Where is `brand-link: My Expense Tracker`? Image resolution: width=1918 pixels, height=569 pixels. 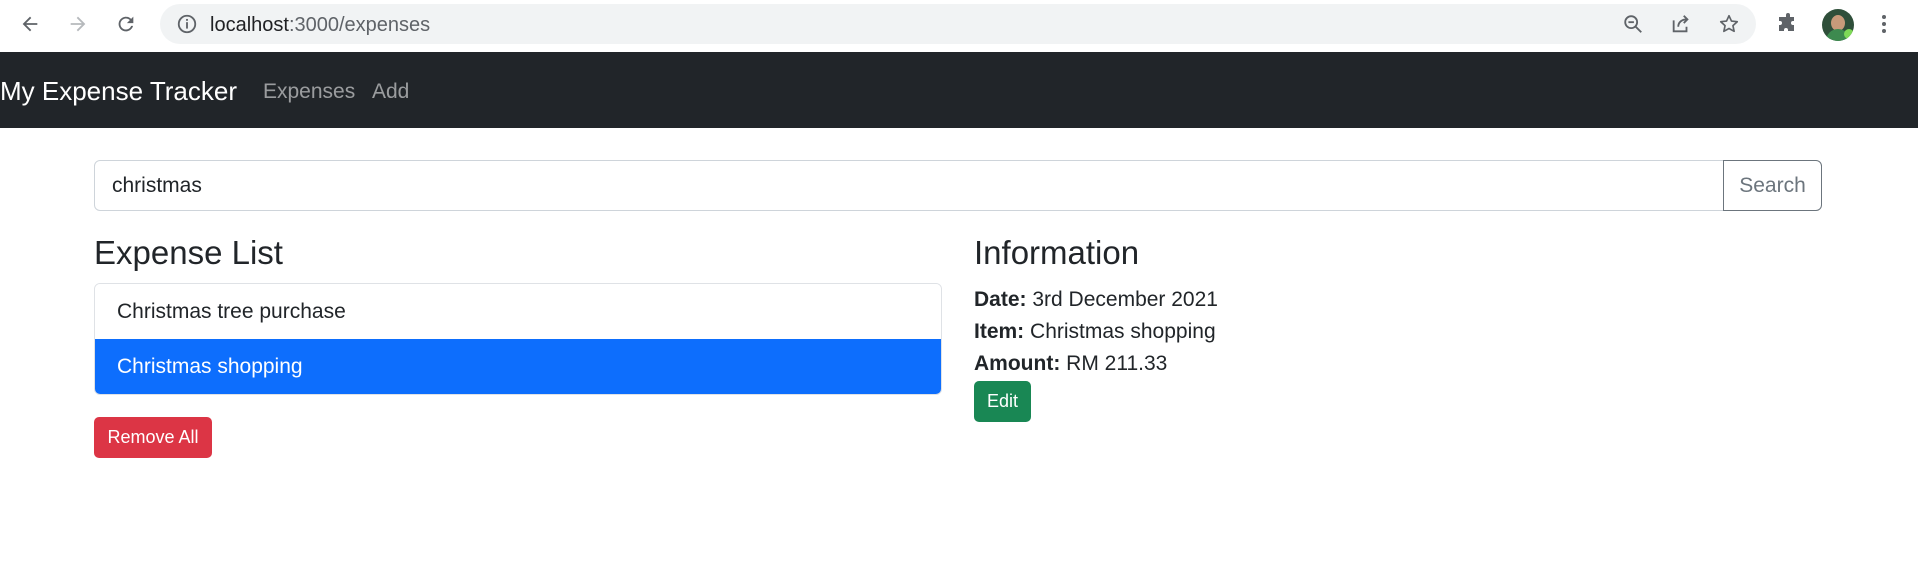 brand-link: My Expense Tracker is located at coordinates (118, 91).